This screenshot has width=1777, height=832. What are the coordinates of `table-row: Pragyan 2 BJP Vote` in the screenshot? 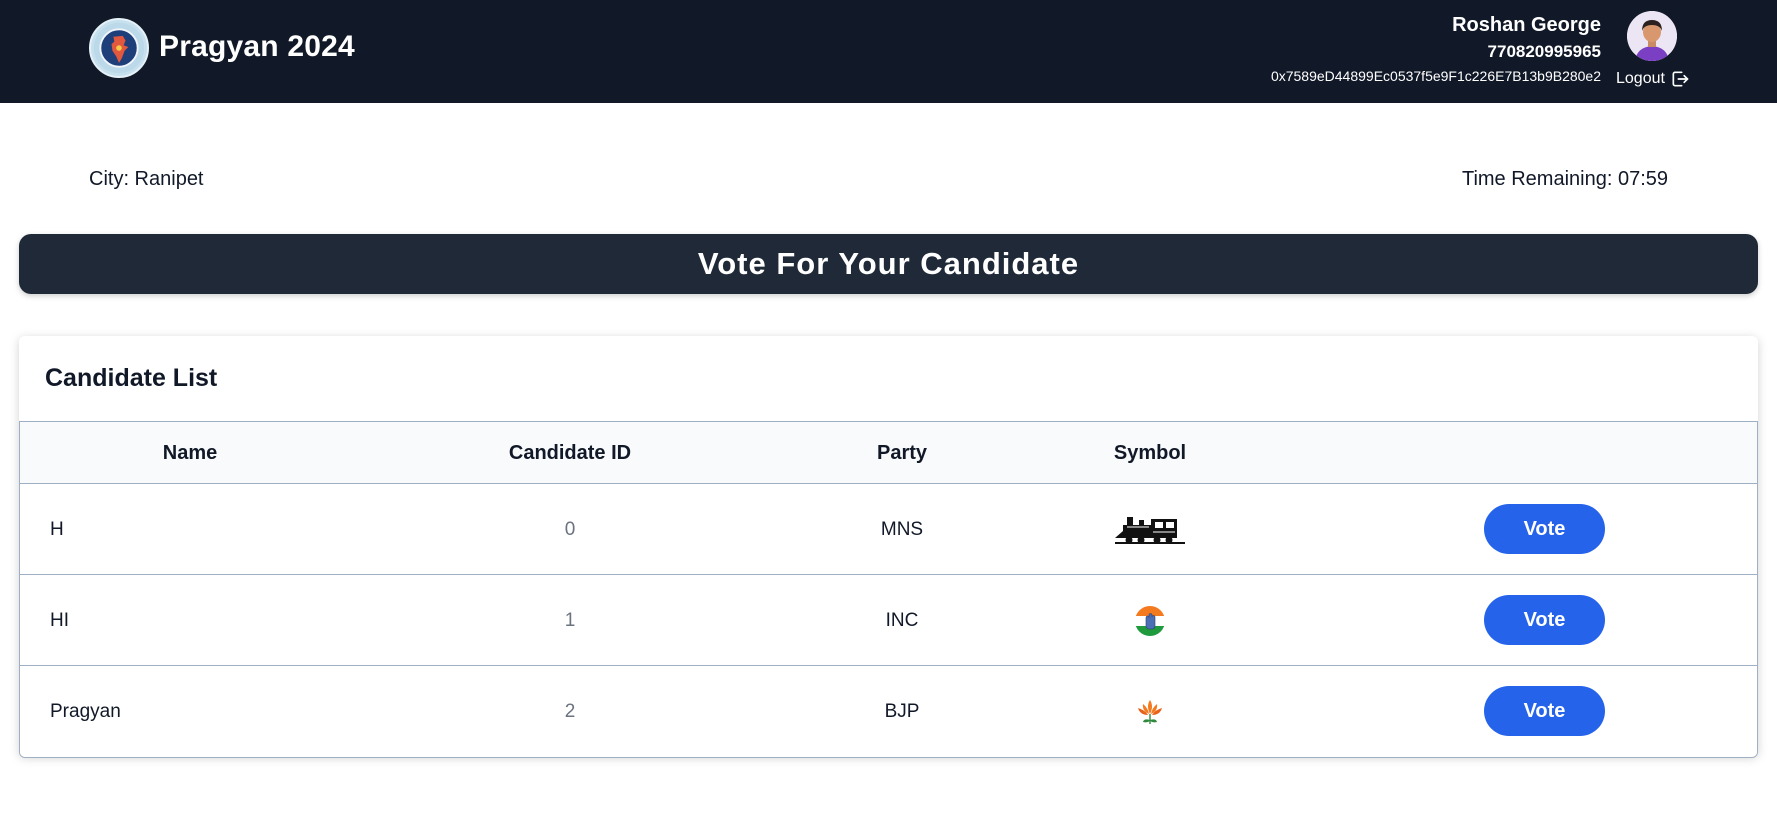 It's located at (888, 711).